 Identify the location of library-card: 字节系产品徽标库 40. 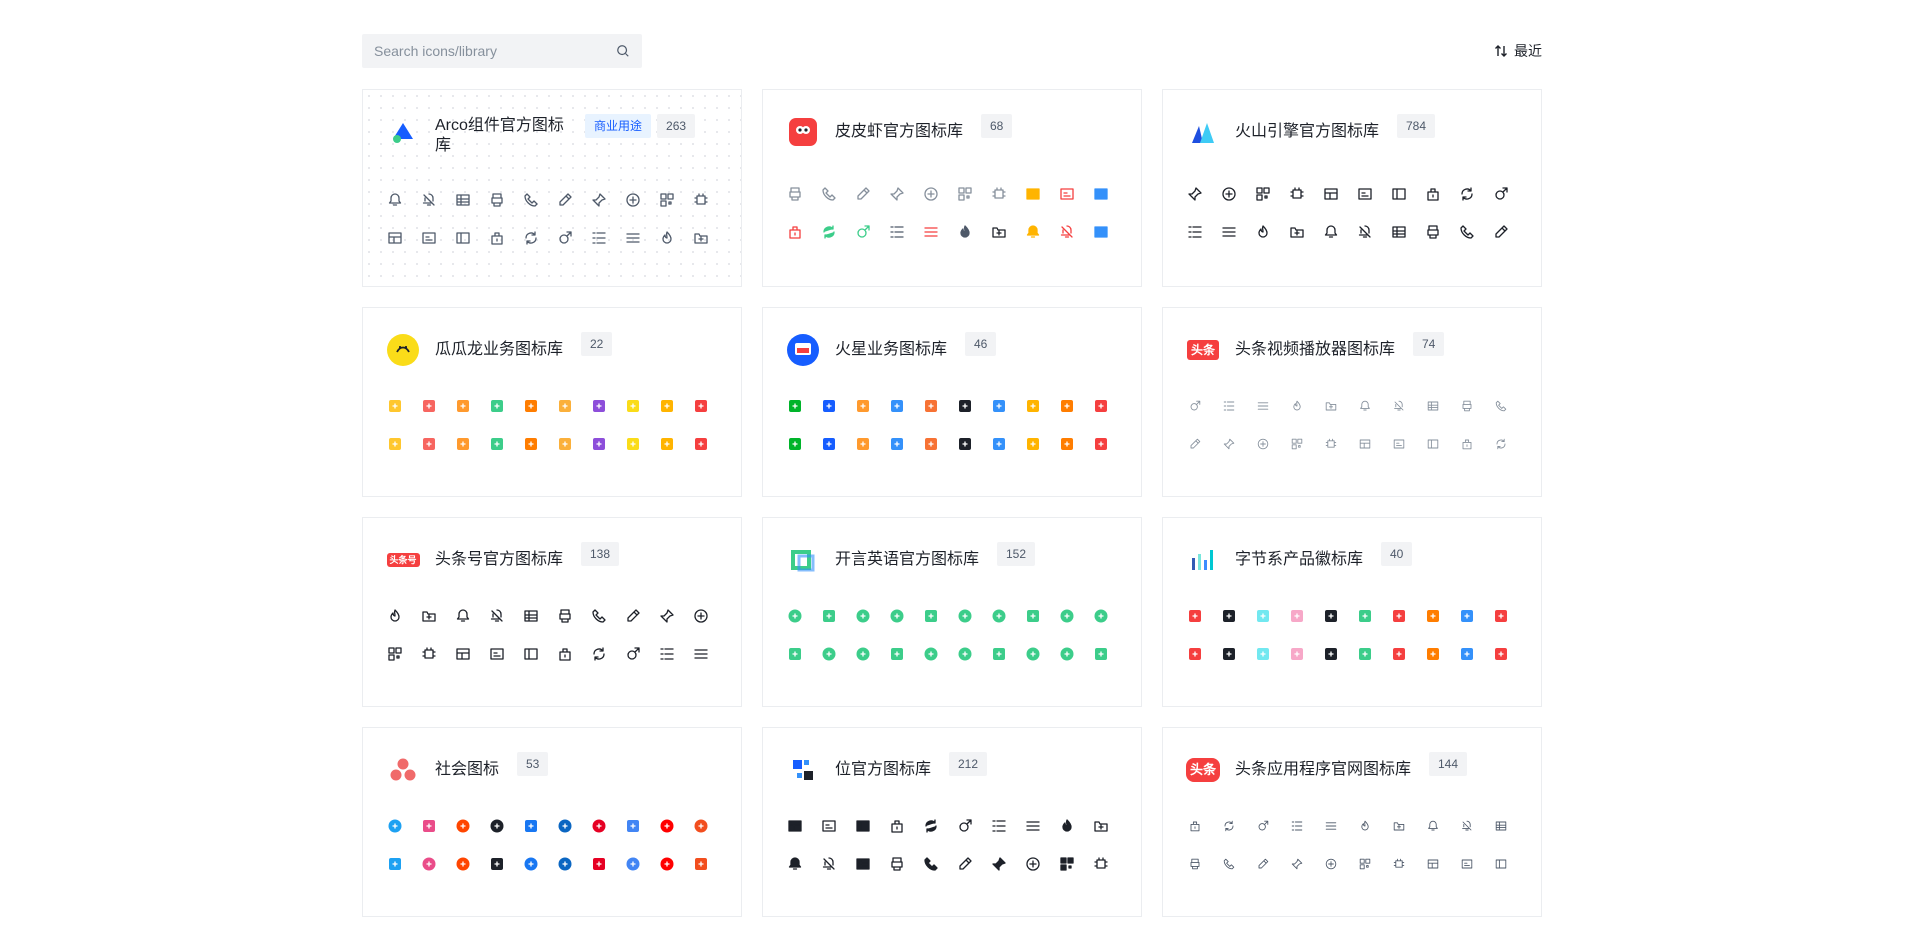
(1352, 612).